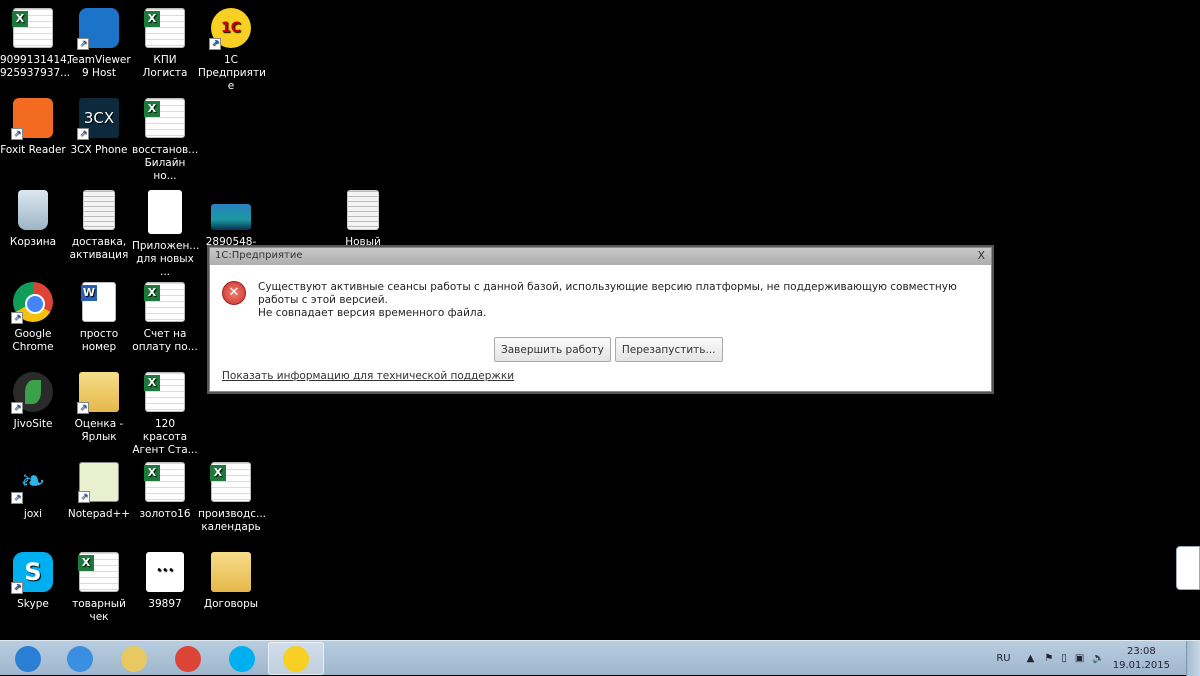 The image size is (1200, 676). What do you see at coordinates (33, 318) in the screenshot?
I see `desktop-icon: GoogleChrome` at bounding box center [33, 318].